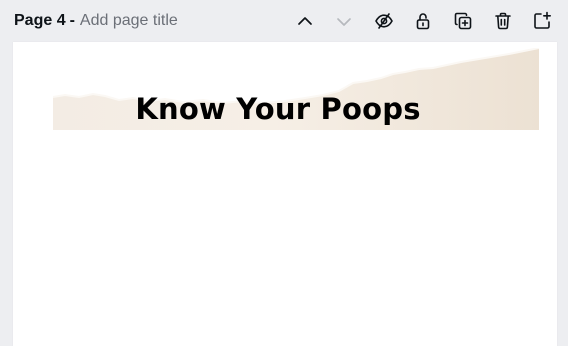 The height and width of the screenshot is (346, 568). I want to click on unlock-icon, so click(423, 21).